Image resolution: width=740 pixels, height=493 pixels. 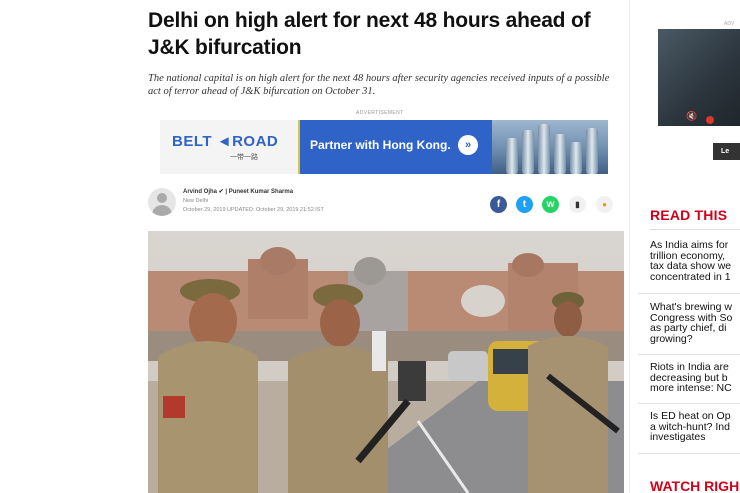 What do you see at coordinates (695, 485) in the screenshot?
I see `watch-right-heading: WATCH RIGH` at bounding box center [695, 485].